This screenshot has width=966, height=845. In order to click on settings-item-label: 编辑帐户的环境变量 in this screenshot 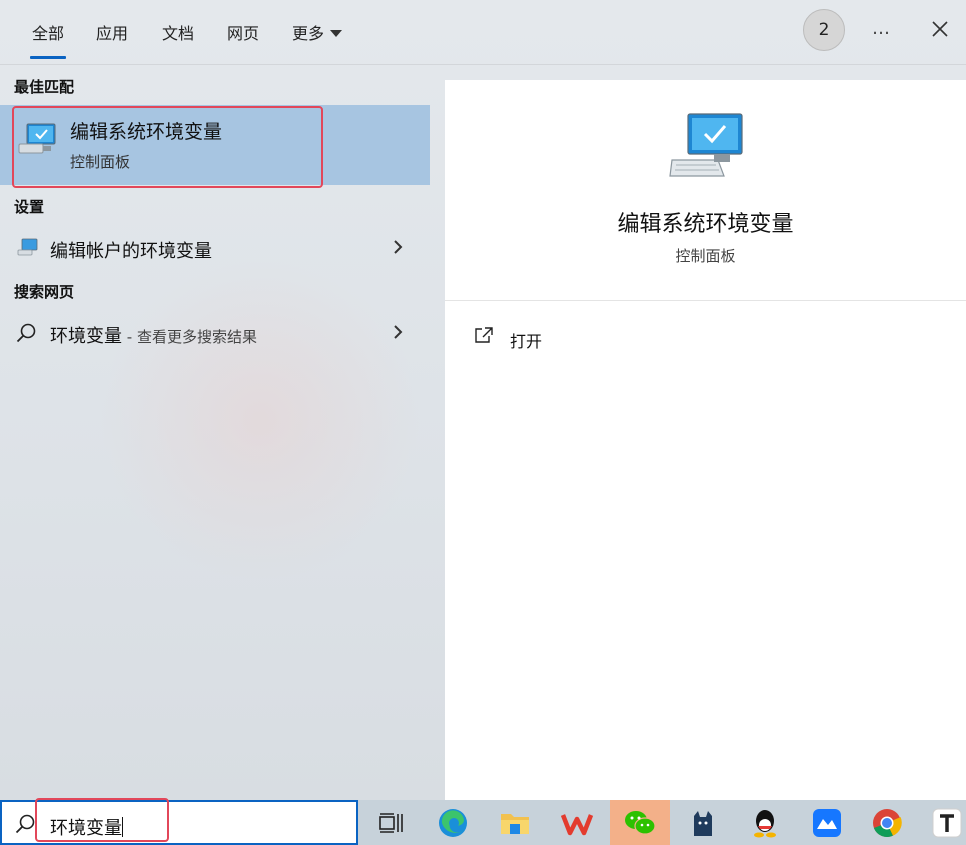, I will do `click(131, 251)`.